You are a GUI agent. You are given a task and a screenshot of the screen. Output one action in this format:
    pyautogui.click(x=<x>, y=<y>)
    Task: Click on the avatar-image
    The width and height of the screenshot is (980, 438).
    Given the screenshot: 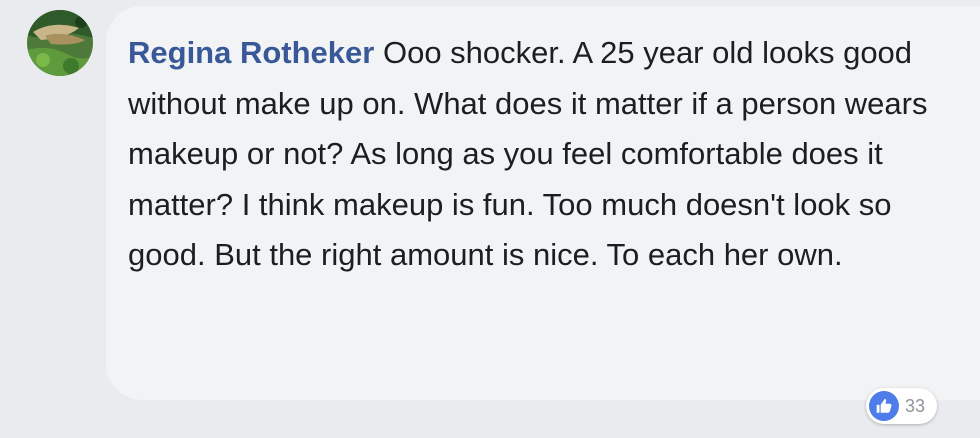 What is the action you would take?
    pyautogui.click(x=60, y=43)
    